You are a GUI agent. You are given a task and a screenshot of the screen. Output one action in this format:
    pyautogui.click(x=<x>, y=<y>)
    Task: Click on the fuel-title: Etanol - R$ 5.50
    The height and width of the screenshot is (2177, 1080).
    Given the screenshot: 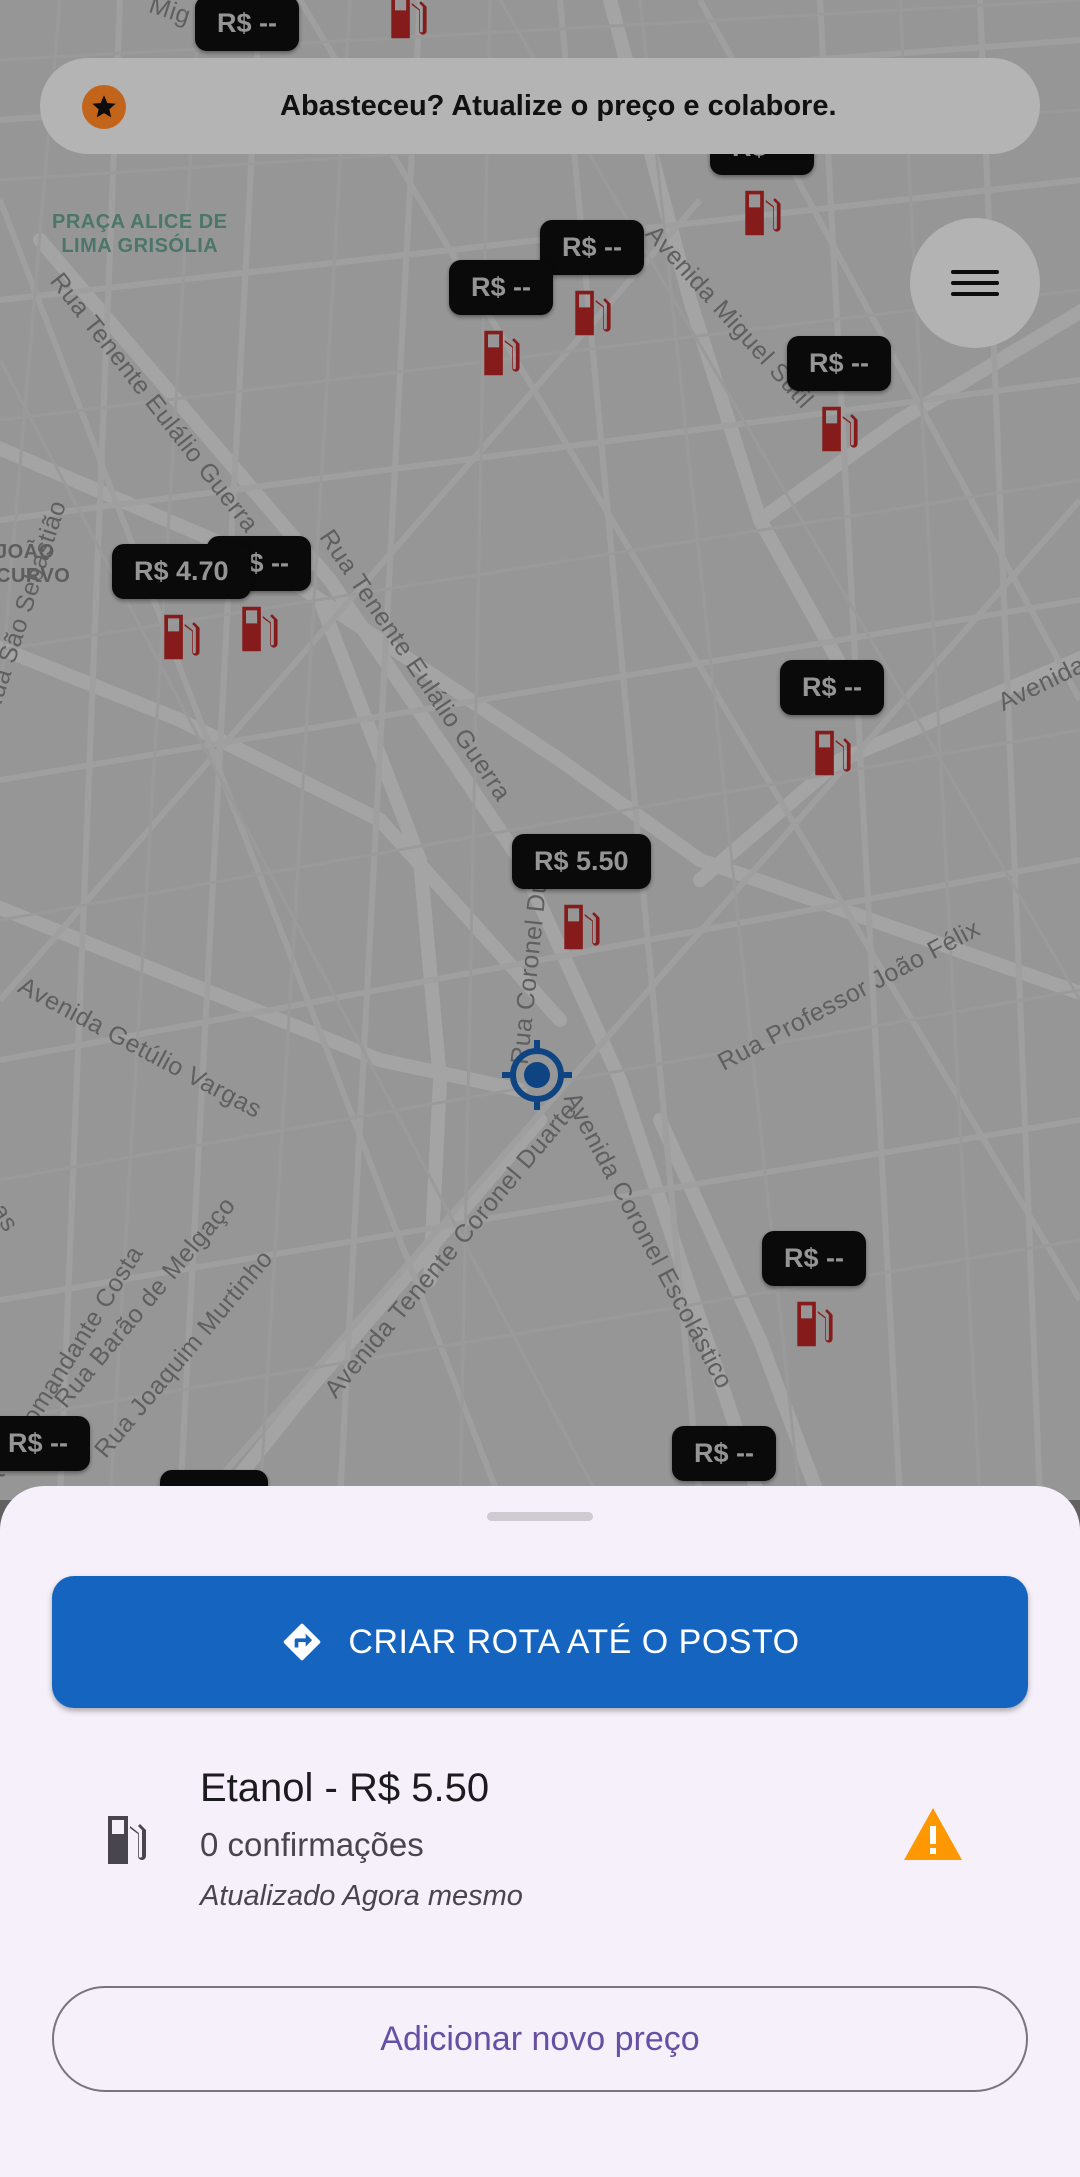 What is the action you would take?
    pyautogui.click(x=345, y=1788)
    